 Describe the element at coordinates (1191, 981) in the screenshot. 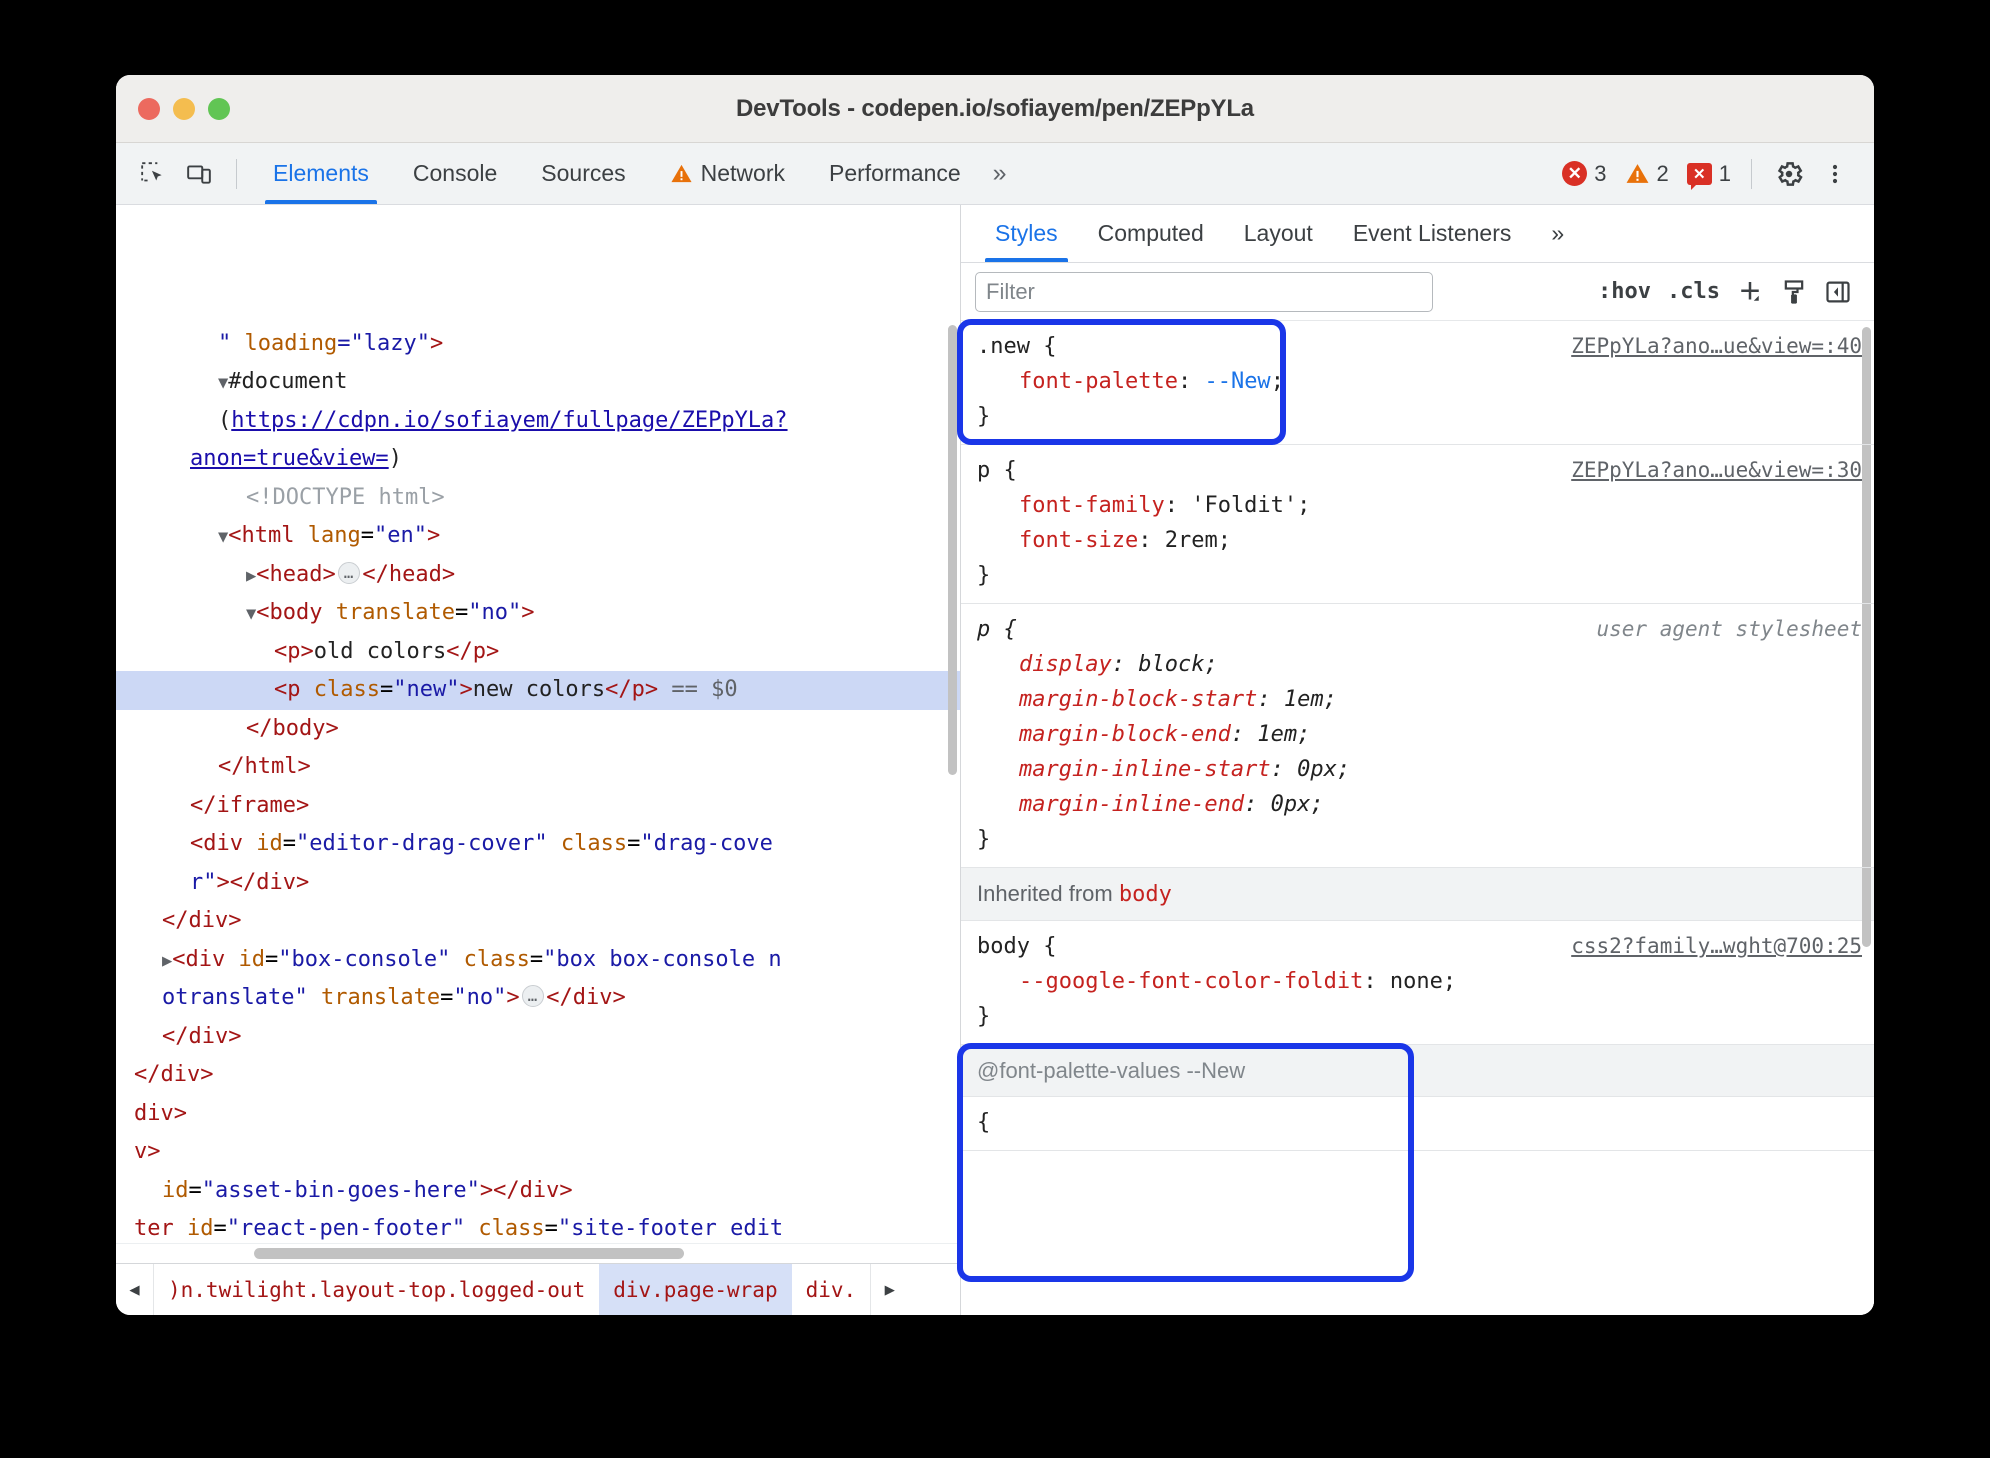

I see `css-property: --google-font-color-foldit` at that location.